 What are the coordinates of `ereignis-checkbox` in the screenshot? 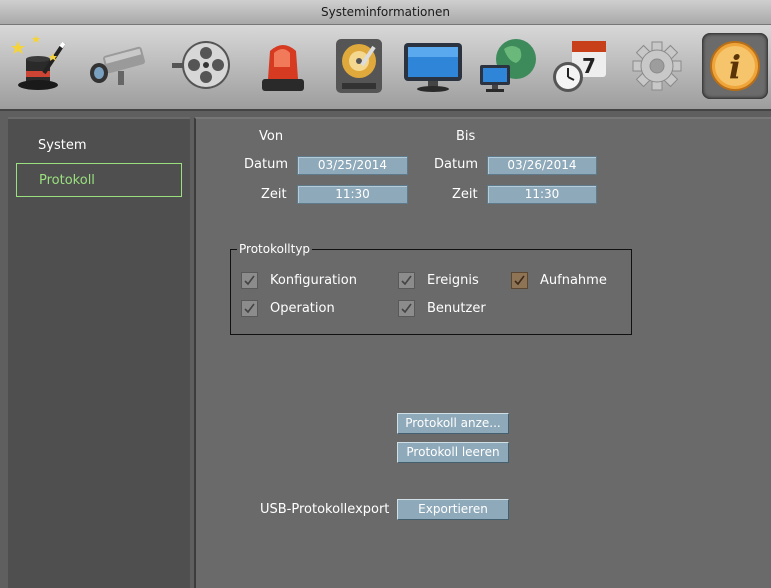 It's located at (406, 280).